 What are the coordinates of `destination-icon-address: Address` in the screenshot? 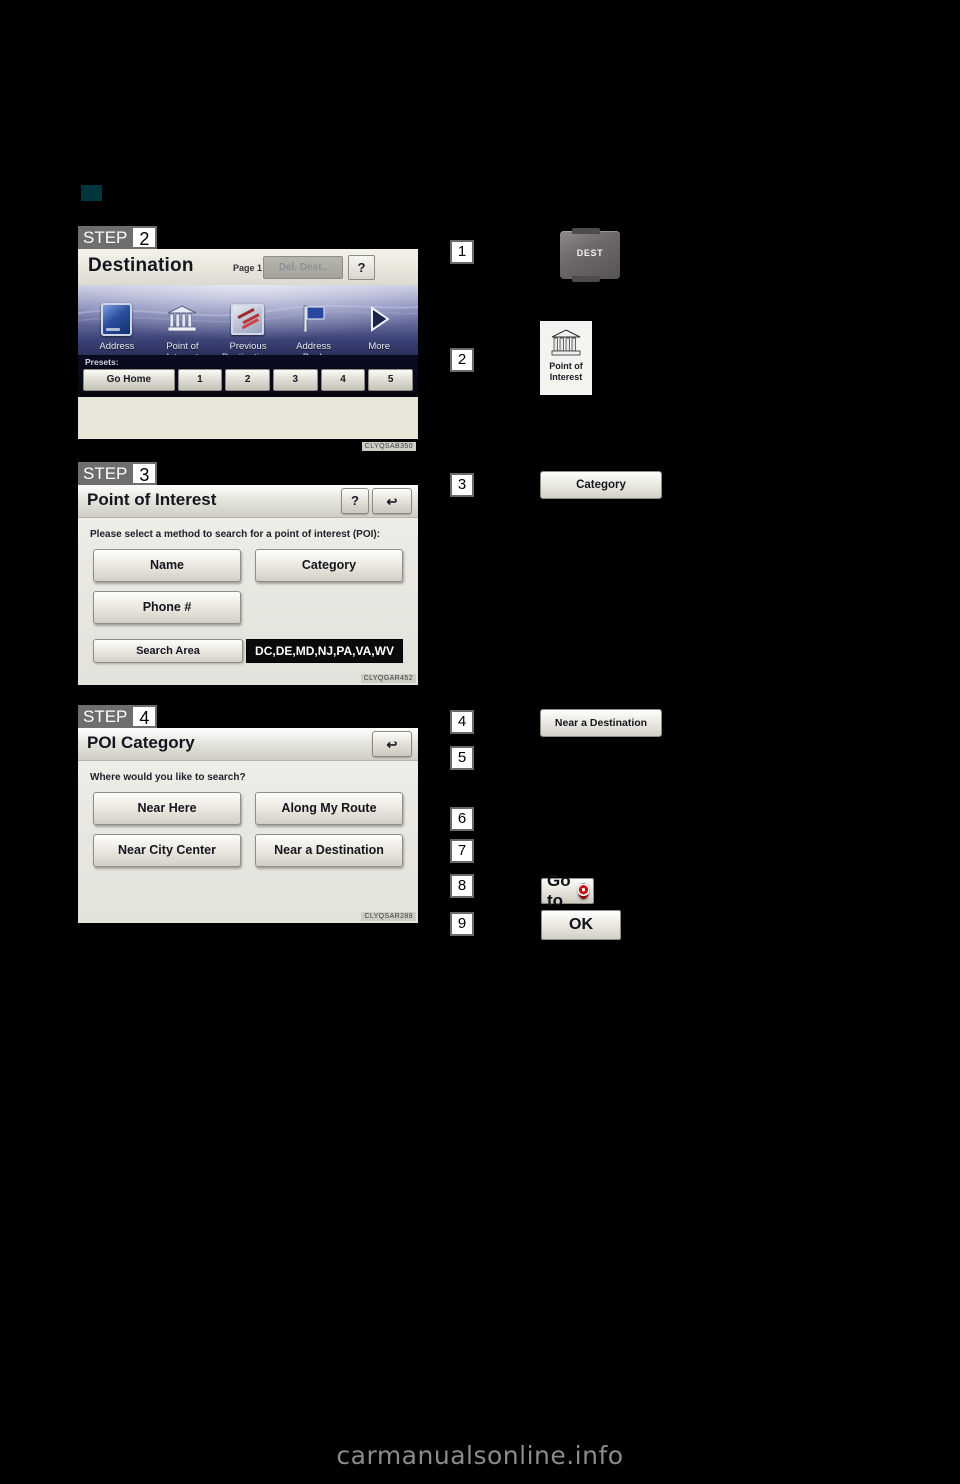 It's located at (117, 325).